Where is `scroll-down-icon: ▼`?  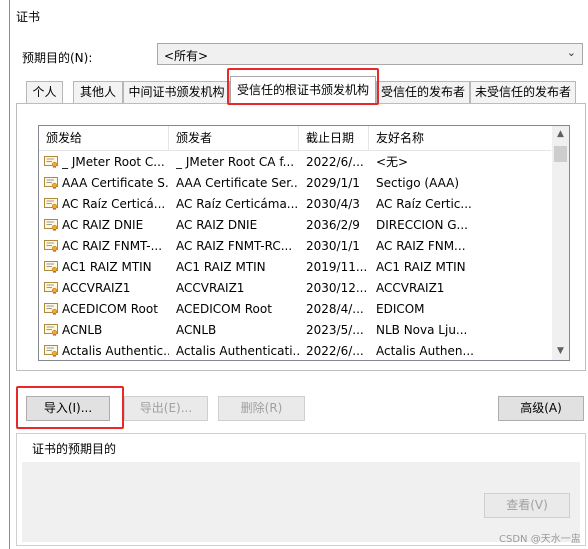 scroll-down-icon: ▼ is located at coordinates (560, 351).